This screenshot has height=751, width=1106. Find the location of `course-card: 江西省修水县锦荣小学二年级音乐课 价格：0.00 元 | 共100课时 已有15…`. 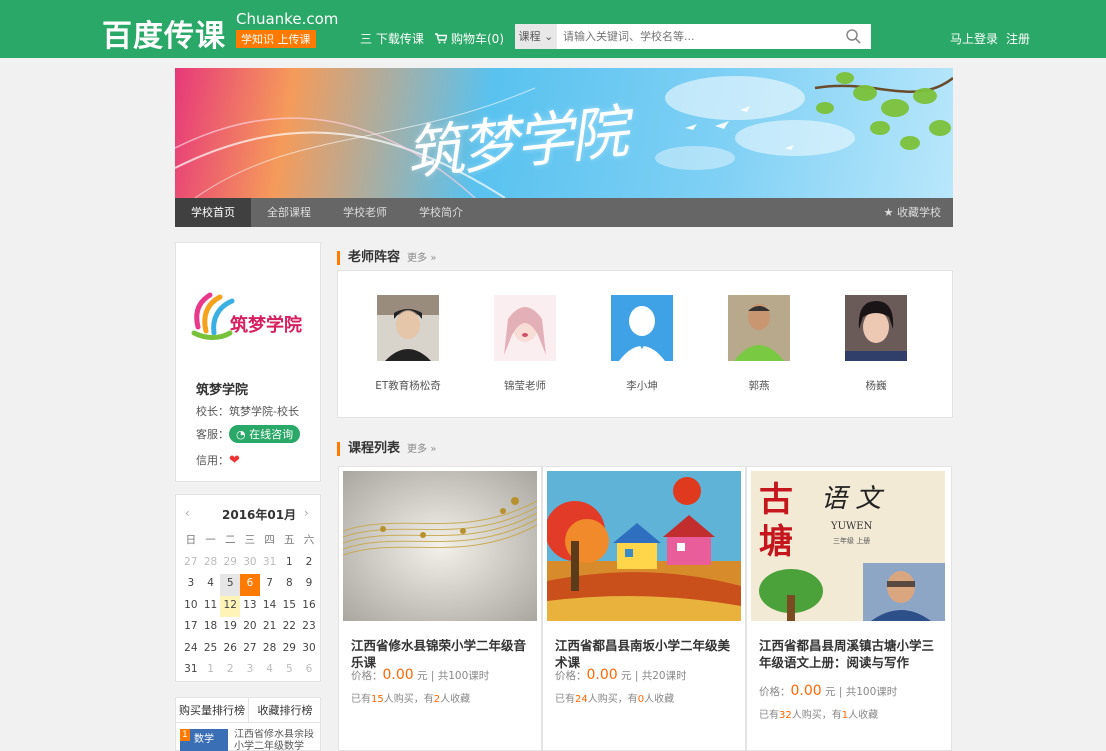

course-card: 江西省修水县锦荣小学二年级音乐课 价格：0.00 元 | 共100课时 已有15… is located at coordinates (440, 608).